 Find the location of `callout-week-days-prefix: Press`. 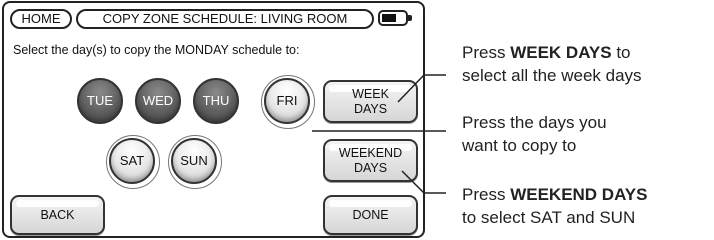

callout-week-days-prefix: Press is located at coordinates (486, 52).